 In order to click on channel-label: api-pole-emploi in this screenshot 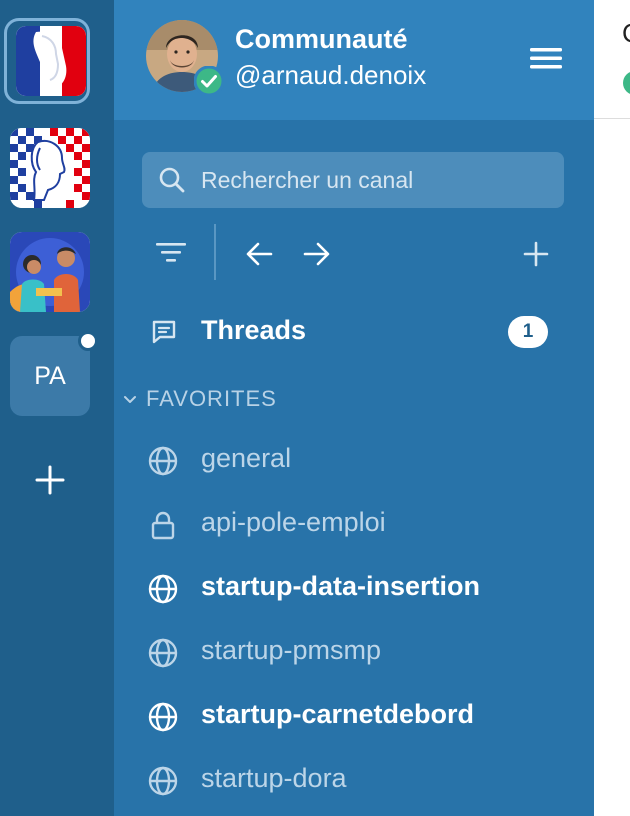, I will do `click(293, 522)`.